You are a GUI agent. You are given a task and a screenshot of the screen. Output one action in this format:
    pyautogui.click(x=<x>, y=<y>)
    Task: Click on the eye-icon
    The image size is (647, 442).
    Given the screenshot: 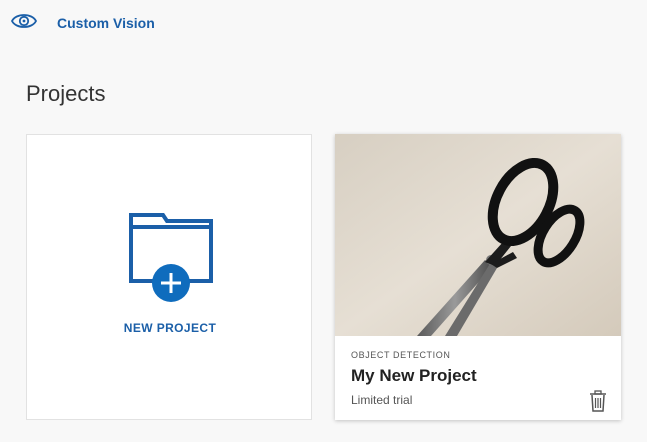 What is the action you would take?
    pyautogui.click(x=24, y=21)
    